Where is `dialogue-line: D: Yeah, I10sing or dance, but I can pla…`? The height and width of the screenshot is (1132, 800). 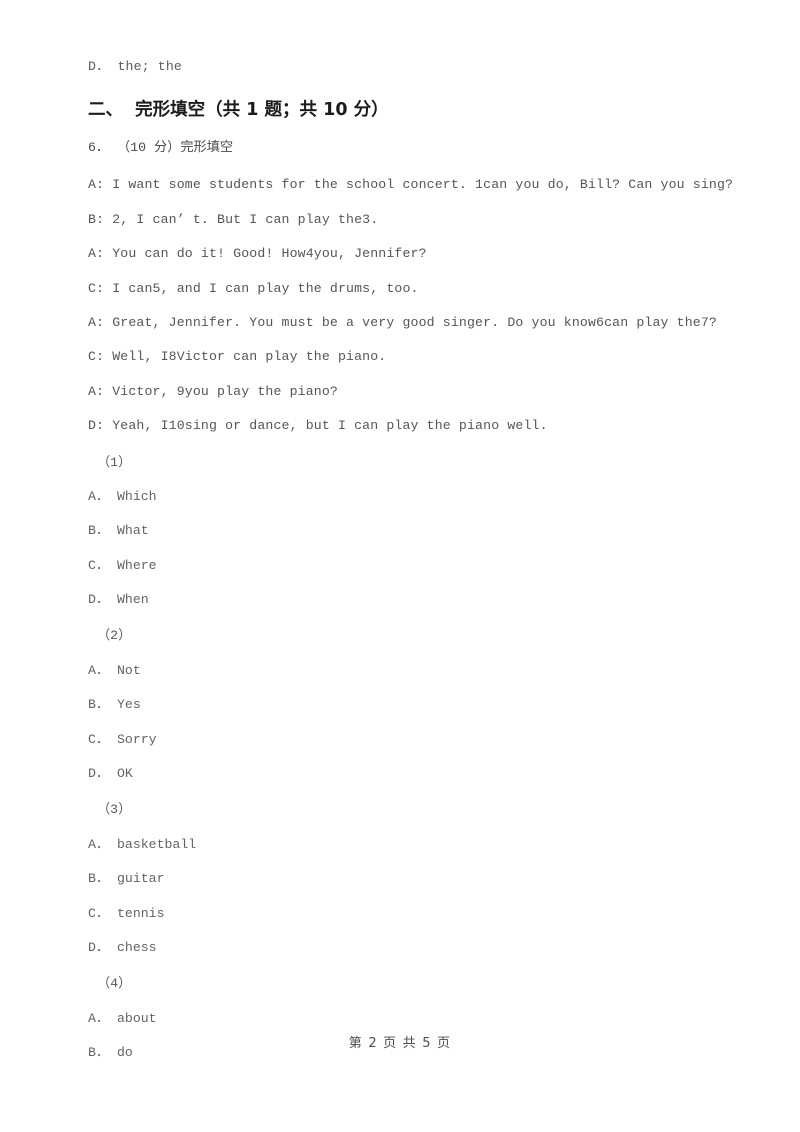
dialogue-line: D: Yeah, I10sing or dance, but I can pla… is located at coordinates (318, 426).